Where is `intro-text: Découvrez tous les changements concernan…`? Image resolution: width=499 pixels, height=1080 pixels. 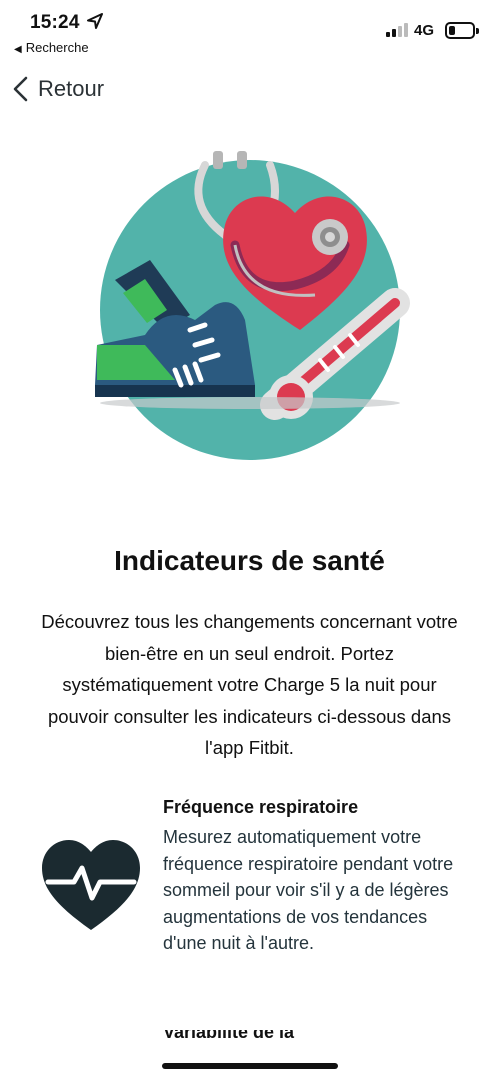 intro-text: Découvrez tous les changements concernan… is located at coordinates (249, 684).